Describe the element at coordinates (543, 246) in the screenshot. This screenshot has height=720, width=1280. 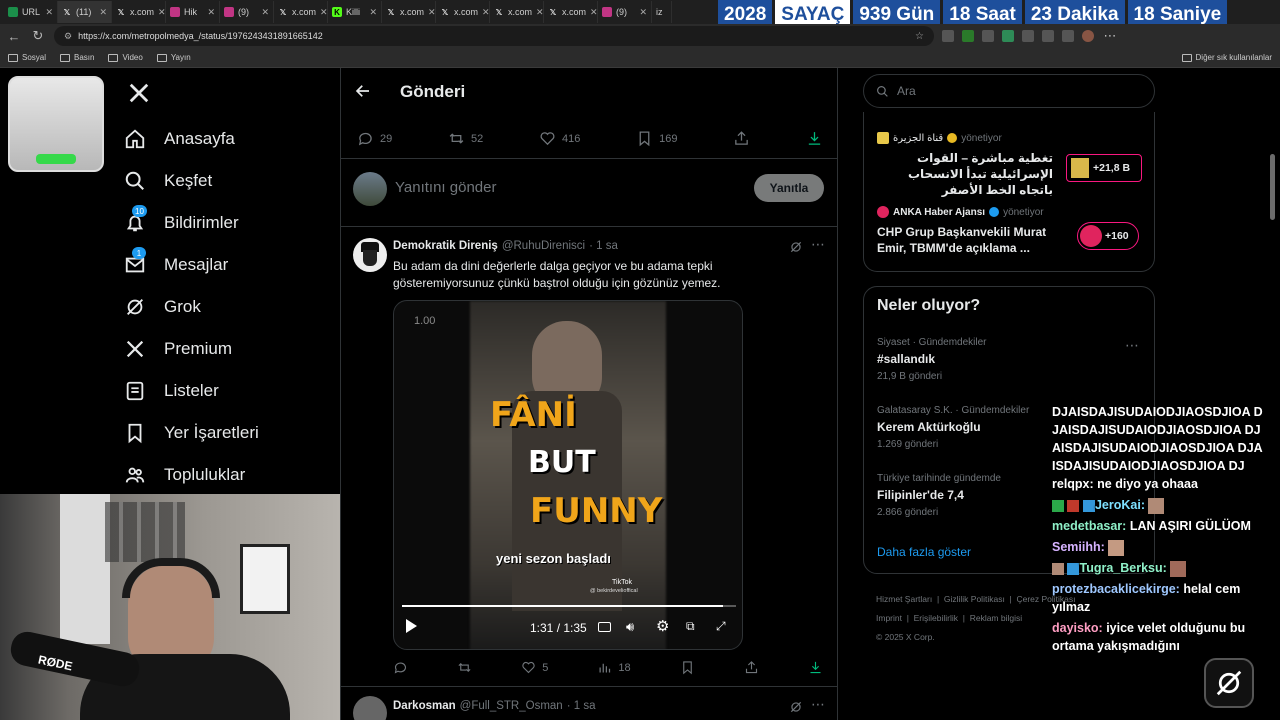
I see `reply-author-handle: @RuhuDirenisci` at that location.